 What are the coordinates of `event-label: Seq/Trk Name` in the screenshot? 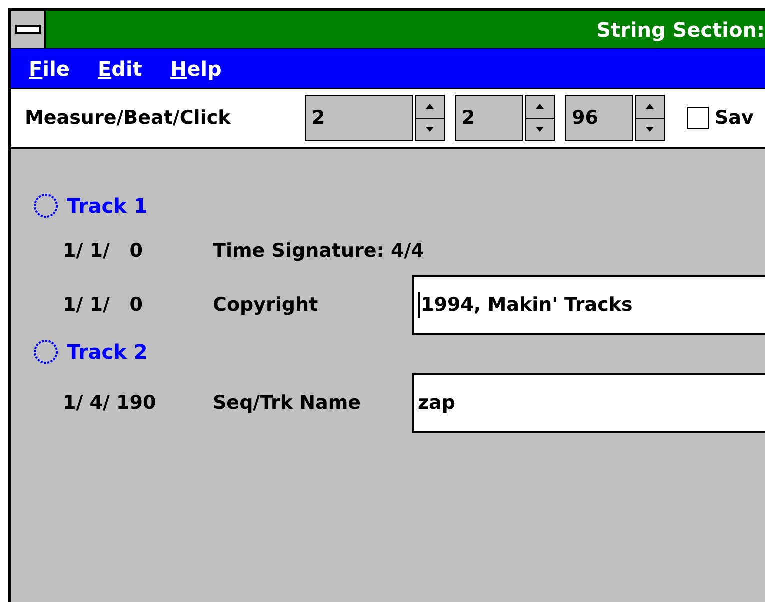 It's located at (287, 403).